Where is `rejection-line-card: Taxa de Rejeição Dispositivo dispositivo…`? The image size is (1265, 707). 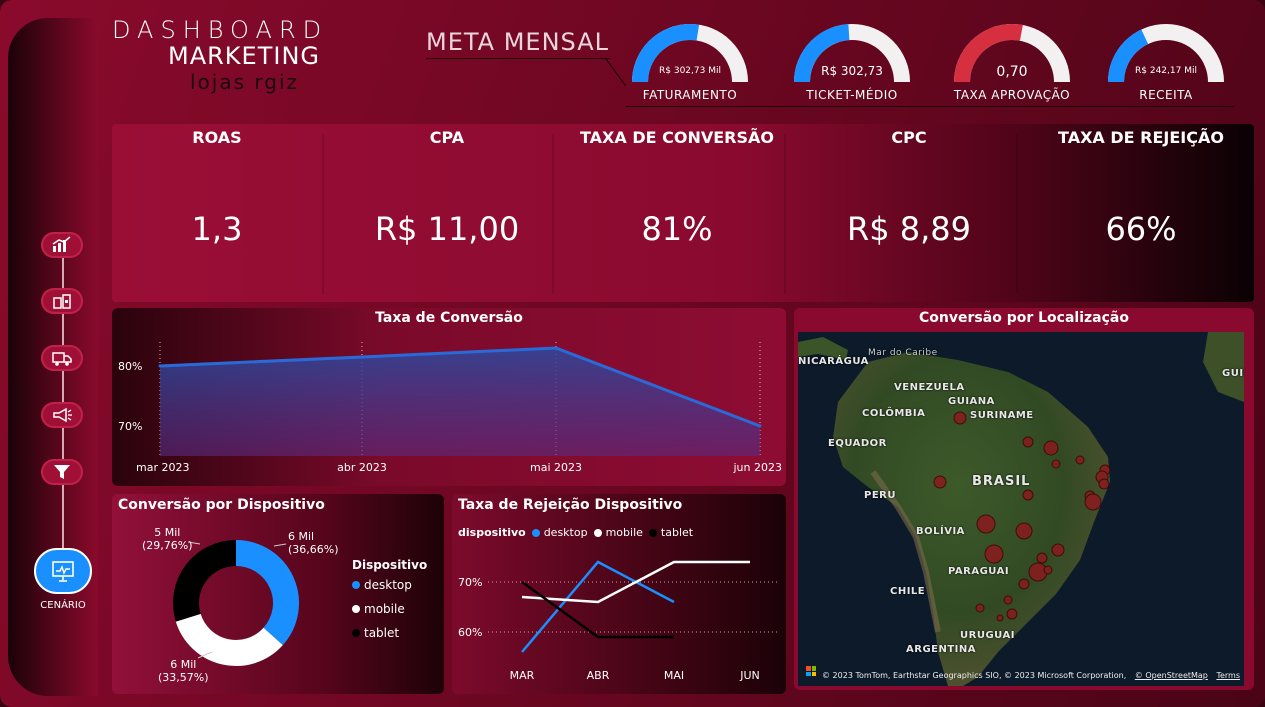 rejection-line-card: Taxa de Rejeição Dispositivo dispositivo… is located at coordinates (619, 594).